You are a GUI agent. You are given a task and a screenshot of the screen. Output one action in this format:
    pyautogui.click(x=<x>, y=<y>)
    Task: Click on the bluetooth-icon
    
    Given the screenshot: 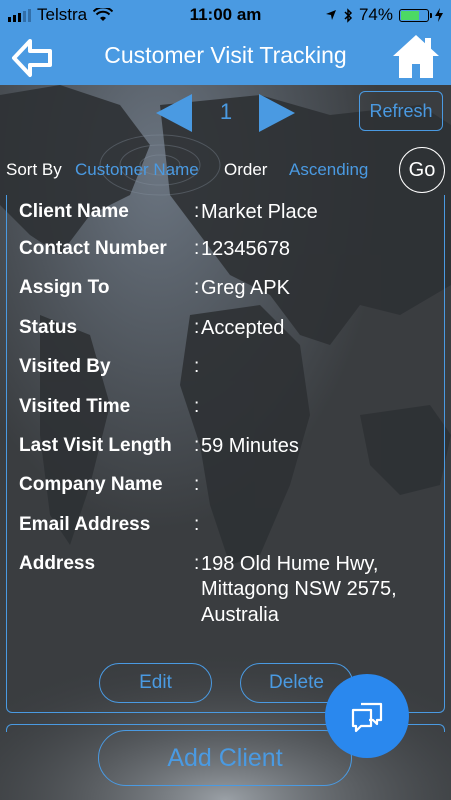 What is the action you would take?
    pyautogui.click(x=348, y=15)
    